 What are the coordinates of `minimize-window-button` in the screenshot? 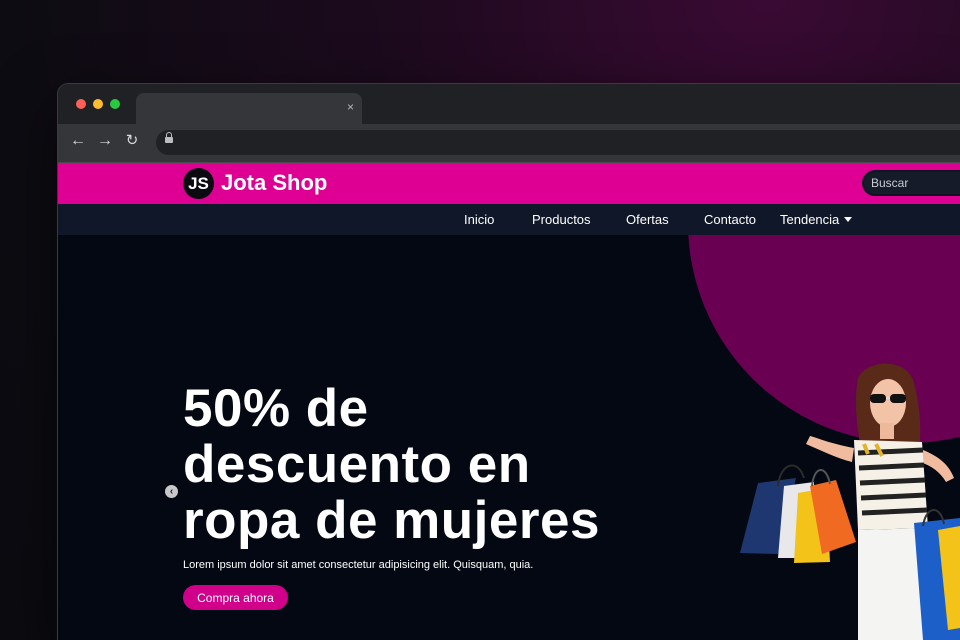 It's located at (98, 104).